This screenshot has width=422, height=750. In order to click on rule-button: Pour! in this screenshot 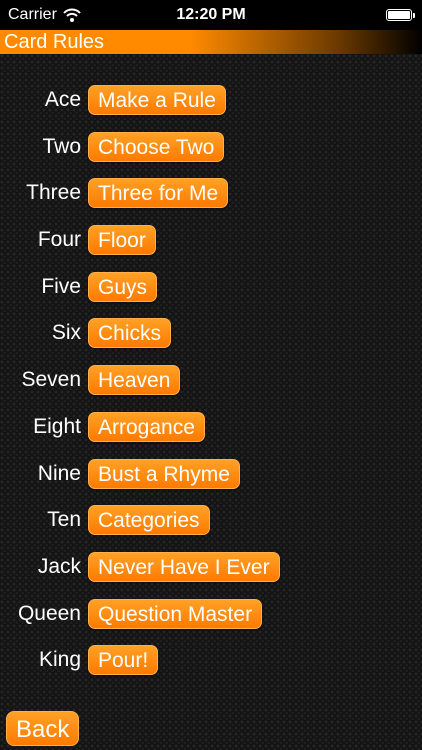, I will do `click(123, 660)`.